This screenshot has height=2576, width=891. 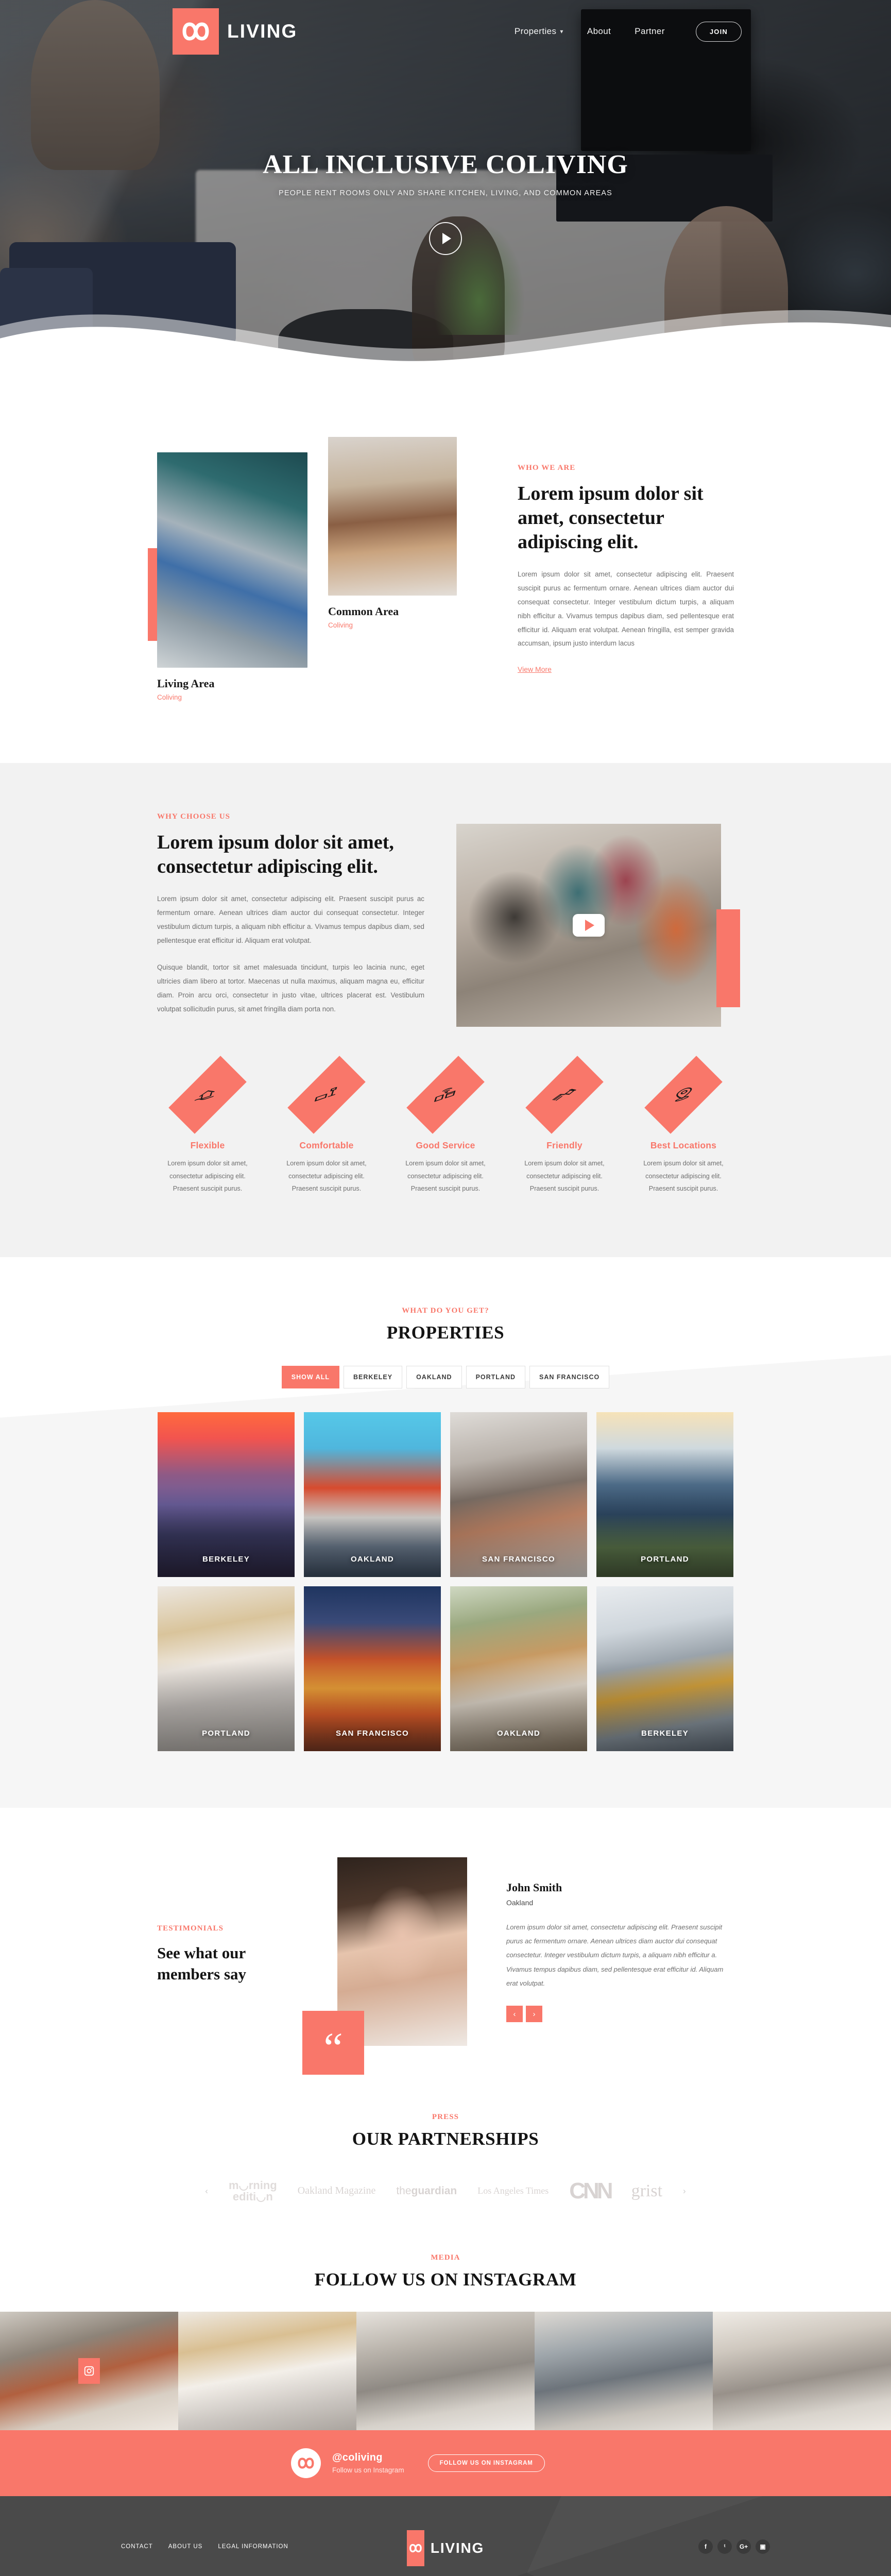 I want to click on wifi-appliances-icon, so click(x=446, y=1095).